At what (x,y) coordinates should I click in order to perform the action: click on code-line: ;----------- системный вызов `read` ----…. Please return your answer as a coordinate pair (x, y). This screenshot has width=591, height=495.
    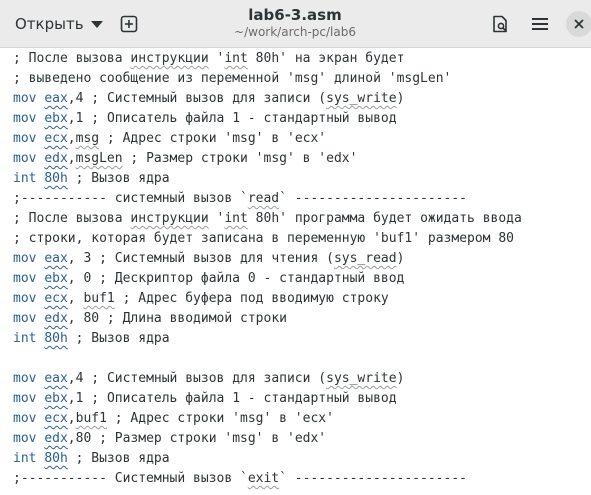
    Looking at the image, I should click on (240, 198).